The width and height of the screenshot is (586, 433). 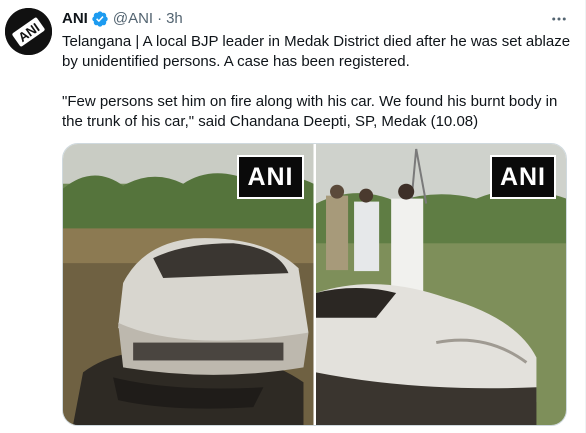 What do you see at coordinates (133, 19) in the screenshot?
I see `user-handle: @ANI` at bounding box center [133, 19].